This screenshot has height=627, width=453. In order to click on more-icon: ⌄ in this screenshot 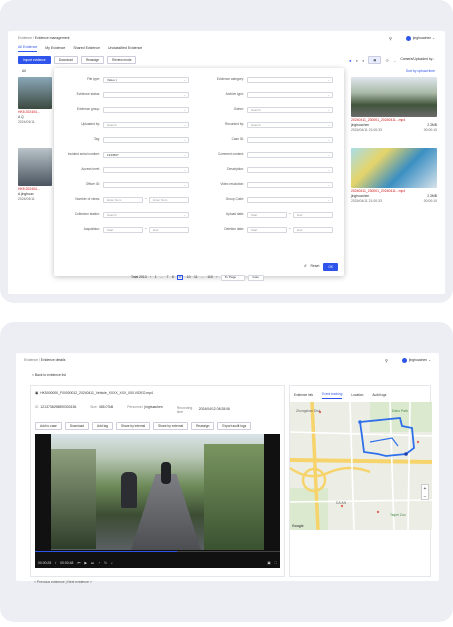, I will do `click(394, 60)`.